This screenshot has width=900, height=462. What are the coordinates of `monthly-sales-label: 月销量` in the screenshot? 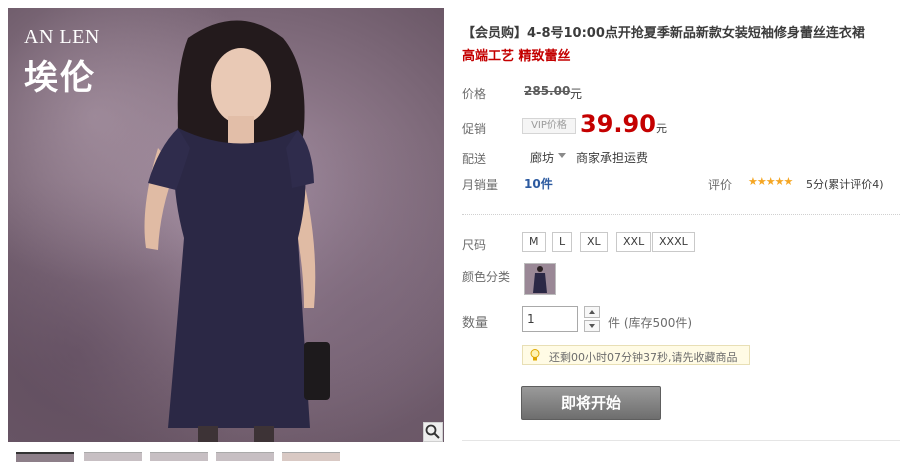 It's located at (480, 185).